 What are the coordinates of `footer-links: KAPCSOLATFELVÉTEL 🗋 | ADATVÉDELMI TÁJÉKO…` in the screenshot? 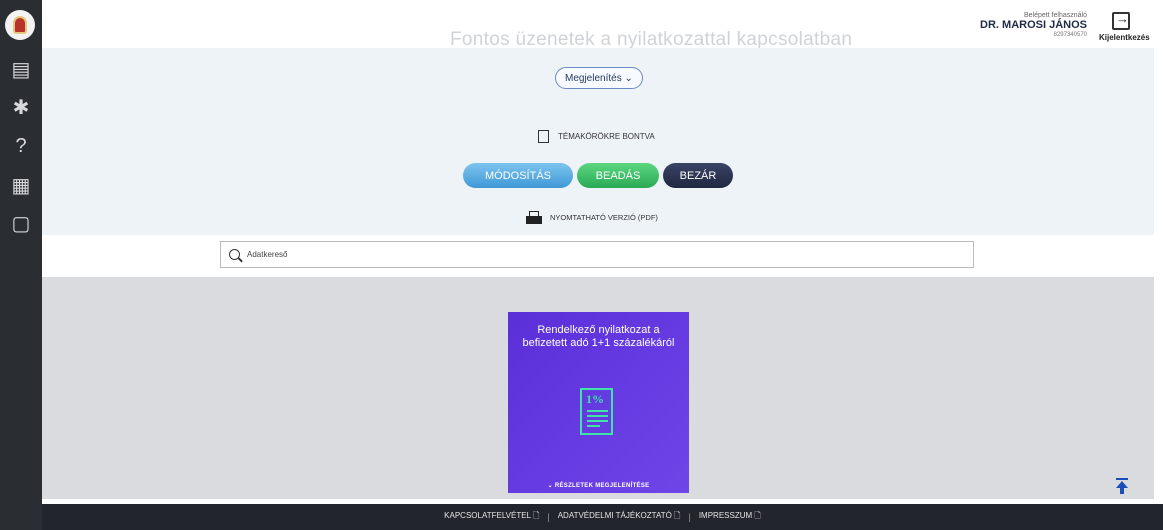 It's located at (602, 517).